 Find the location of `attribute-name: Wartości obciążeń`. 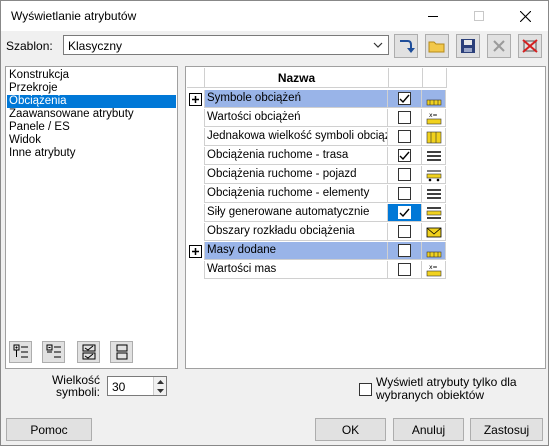

attribute-name: Wartości obciążeń is located at coordinates (296, 118).